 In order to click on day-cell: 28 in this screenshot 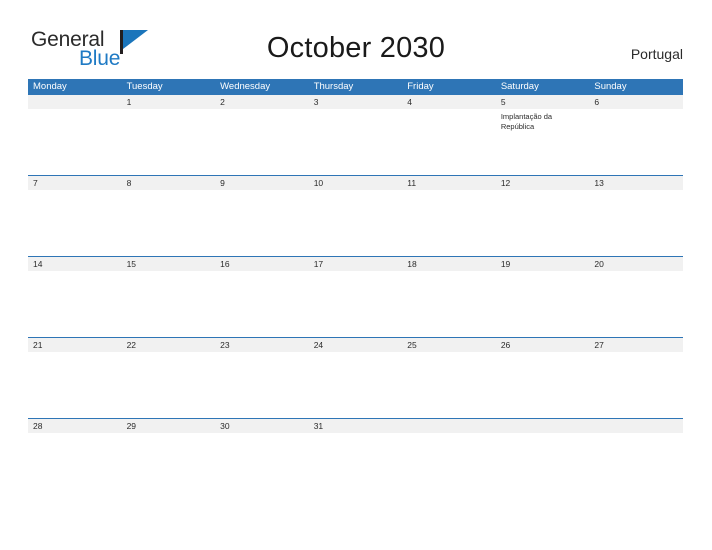, I will do `click(75, 430)`.